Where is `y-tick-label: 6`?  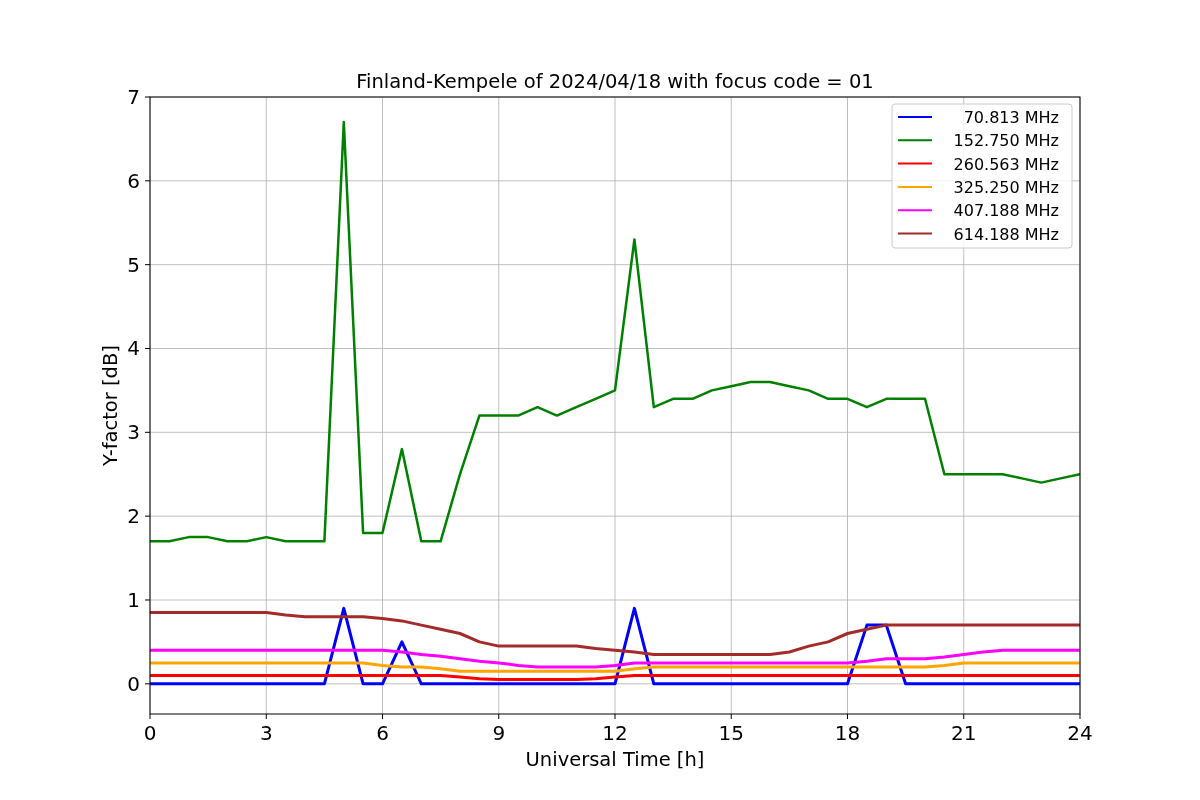 y-tick-label: 6 is located at coordinates (133, 180).